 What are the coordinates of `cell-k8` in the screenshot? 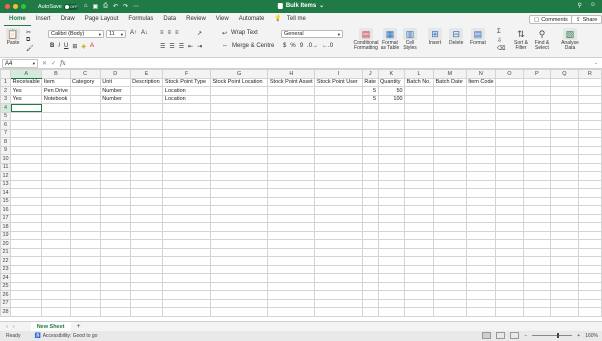 It's located at (391, 142).